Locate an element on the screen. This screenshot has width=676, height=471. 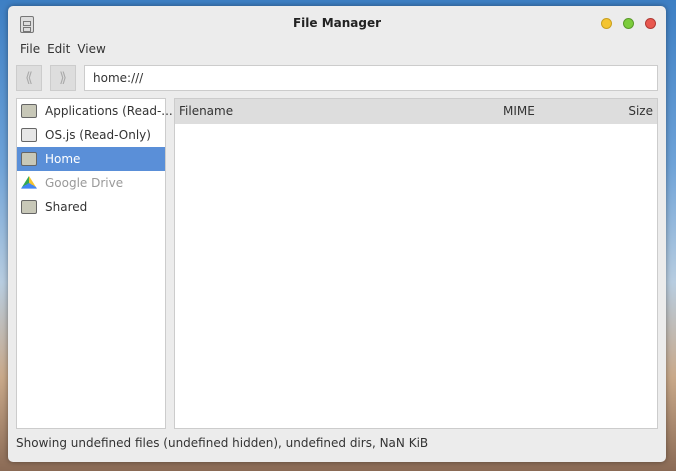
column-mime: MIME is located at coordinates (519, 111).